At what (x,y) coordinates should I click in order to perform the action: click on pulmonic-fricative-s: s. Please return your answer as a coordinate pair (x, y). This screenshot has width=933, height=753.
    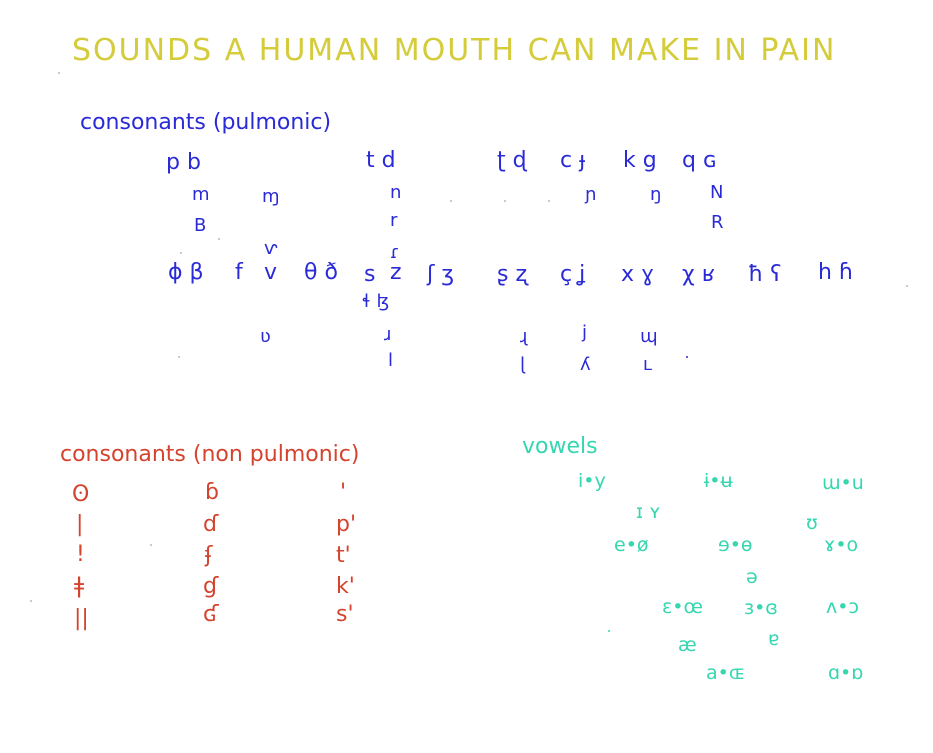
    Looking at the image, I should click on (370, 274).